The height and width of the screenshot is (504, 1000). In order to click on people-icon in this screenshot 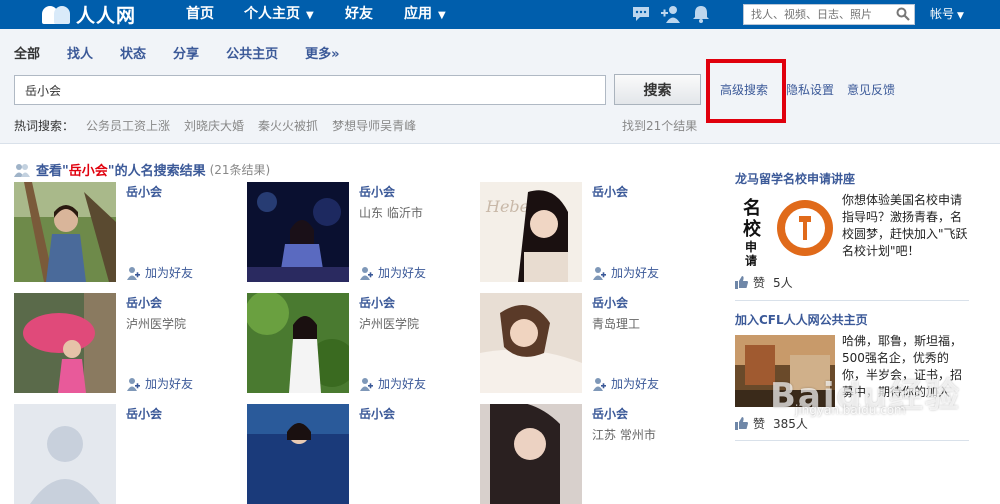, I will do `click(22, 170)`.